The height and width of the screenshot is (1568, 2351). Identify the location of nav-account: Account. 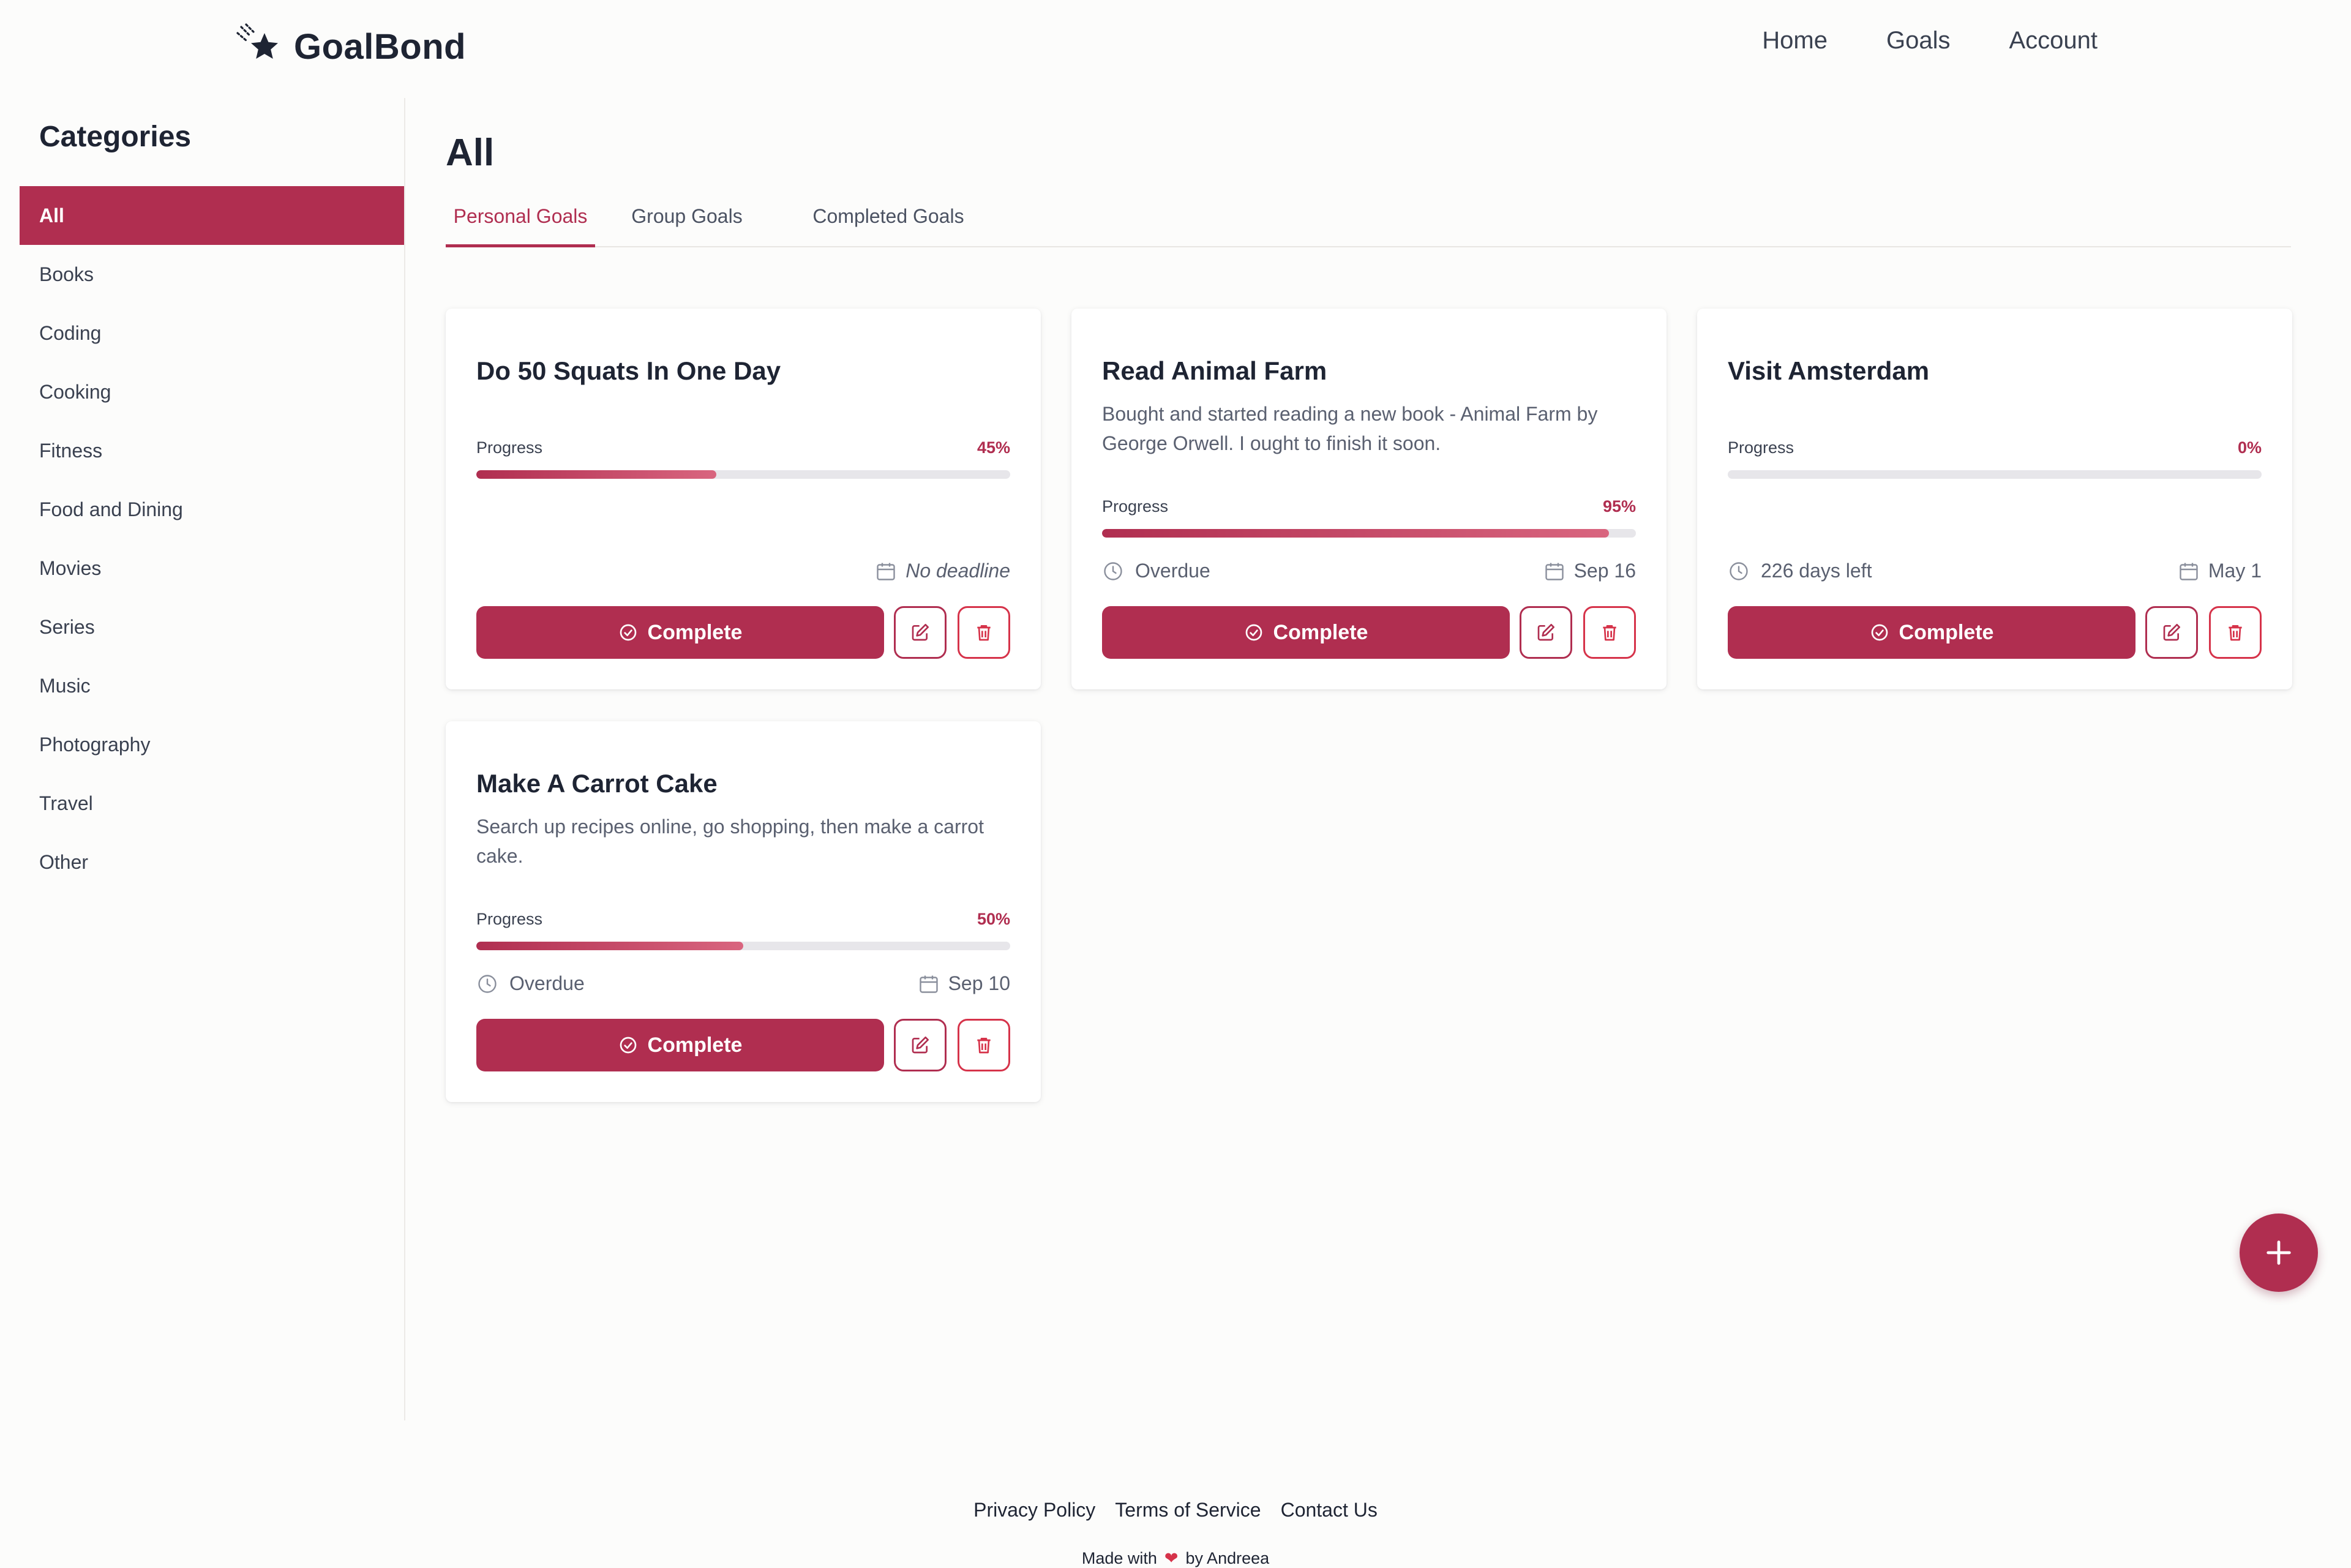
(2053, 40).